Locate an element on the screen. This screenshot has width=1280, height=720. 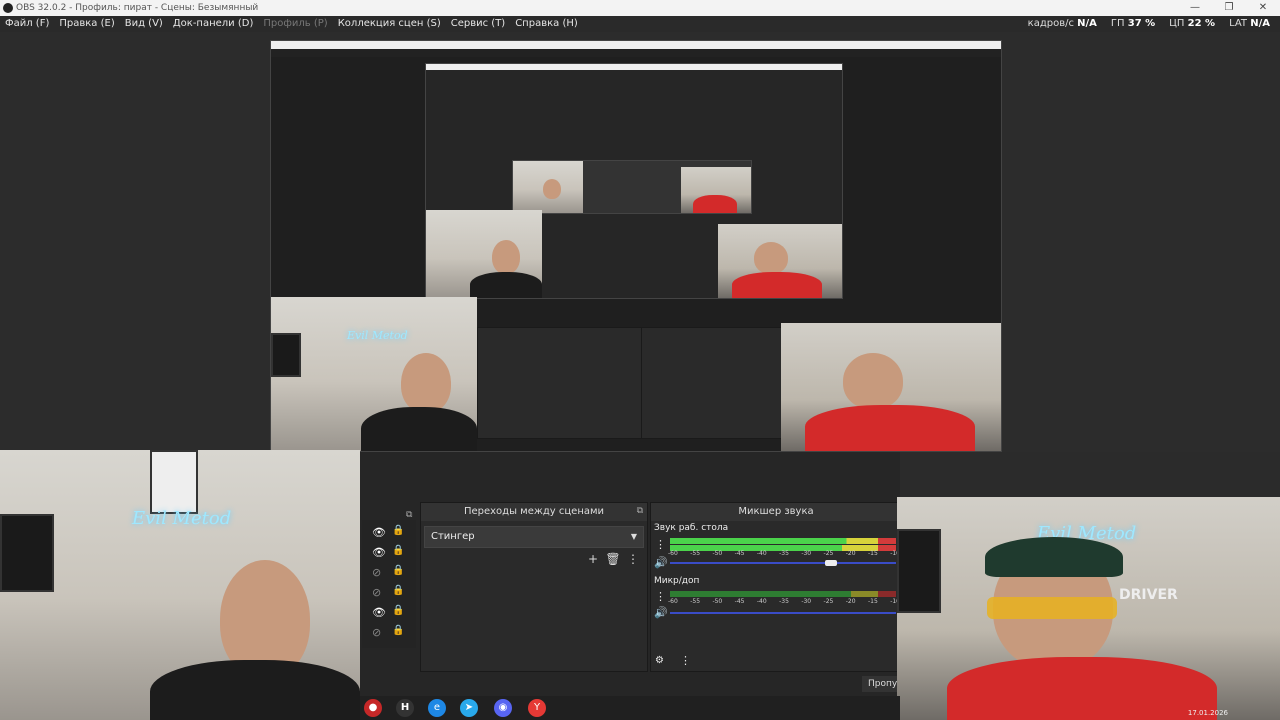
menu-view: Вид (V) is located at coordinates (144, 24).